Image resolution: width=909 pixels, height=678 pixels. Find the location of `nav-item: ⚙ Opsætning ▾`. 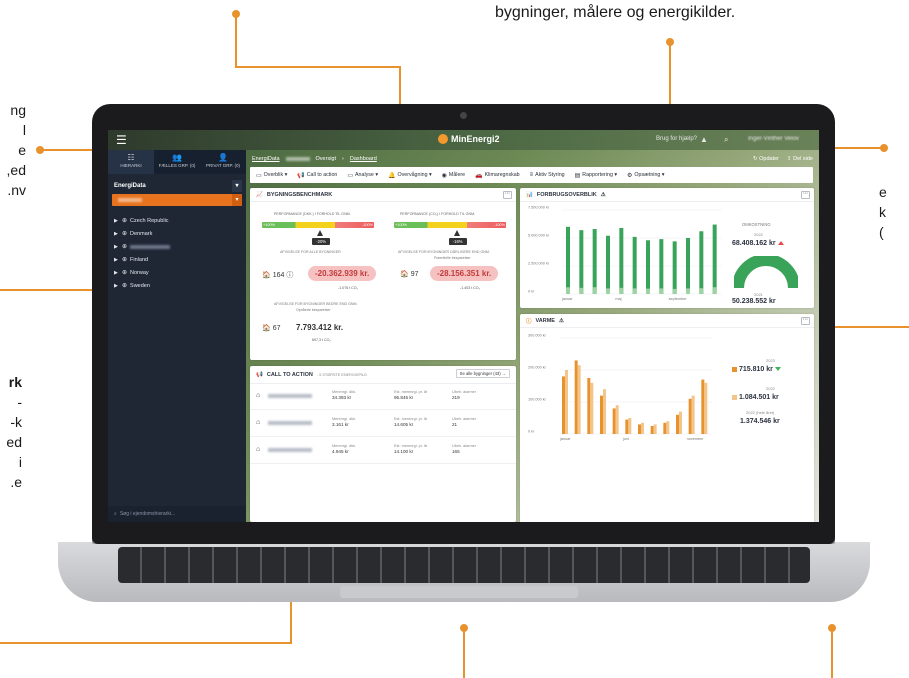

nav-item: ⚙ Opsætning ▾ is located at coordinates (645, 175).